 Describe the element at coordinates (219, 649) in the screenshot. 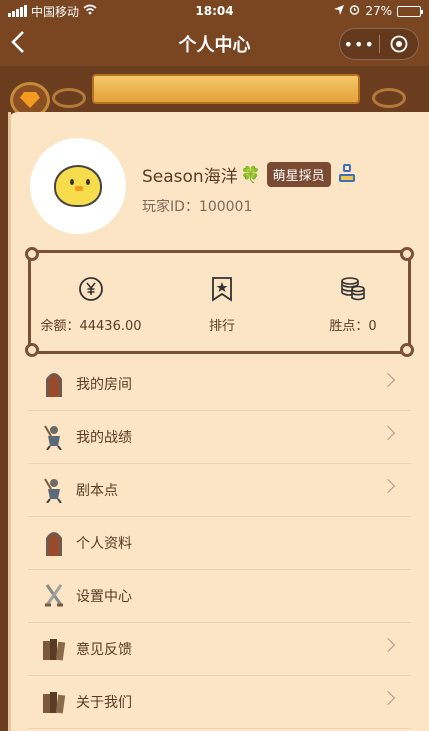

I see `menu-item-feedback: 意见反馈` at that location.